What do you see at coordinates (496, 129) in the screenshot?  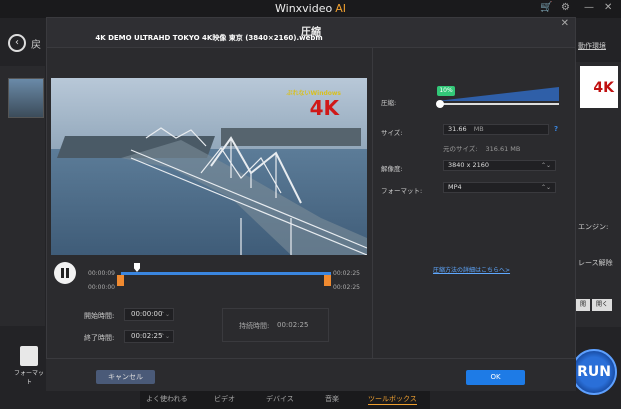 I see `size-input: 31.66 MB` at bounding box center [496, 129].